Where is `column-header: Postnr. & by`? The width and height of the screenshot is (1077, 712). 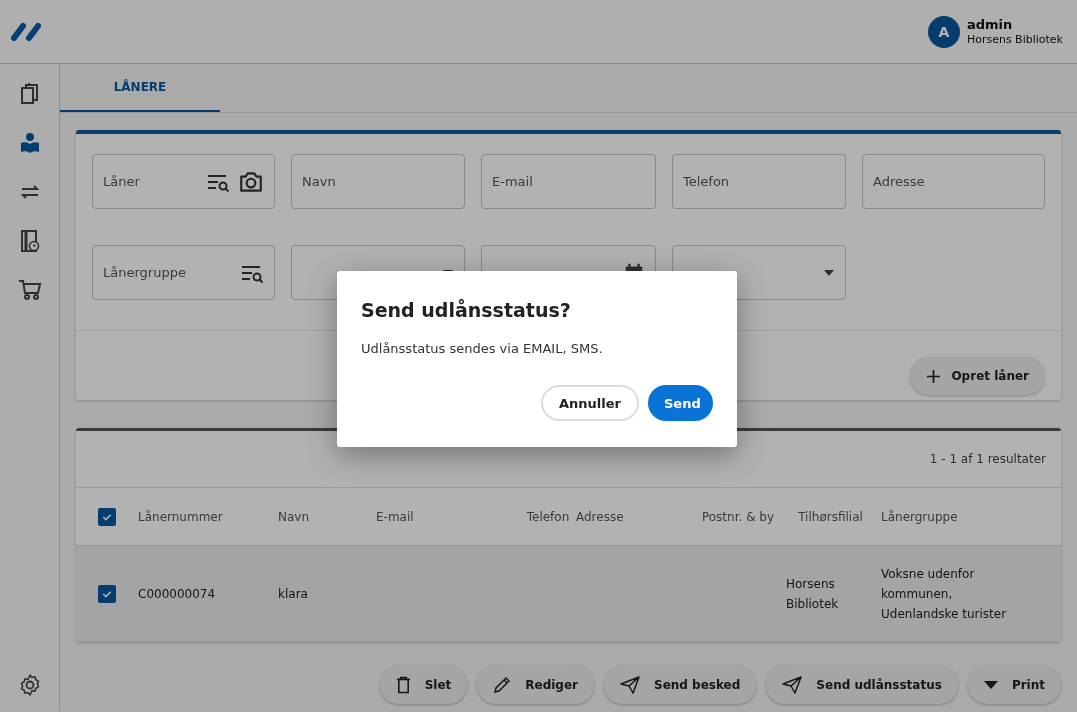 column-header: Postnr. & by is located at coordinates (741, 516).